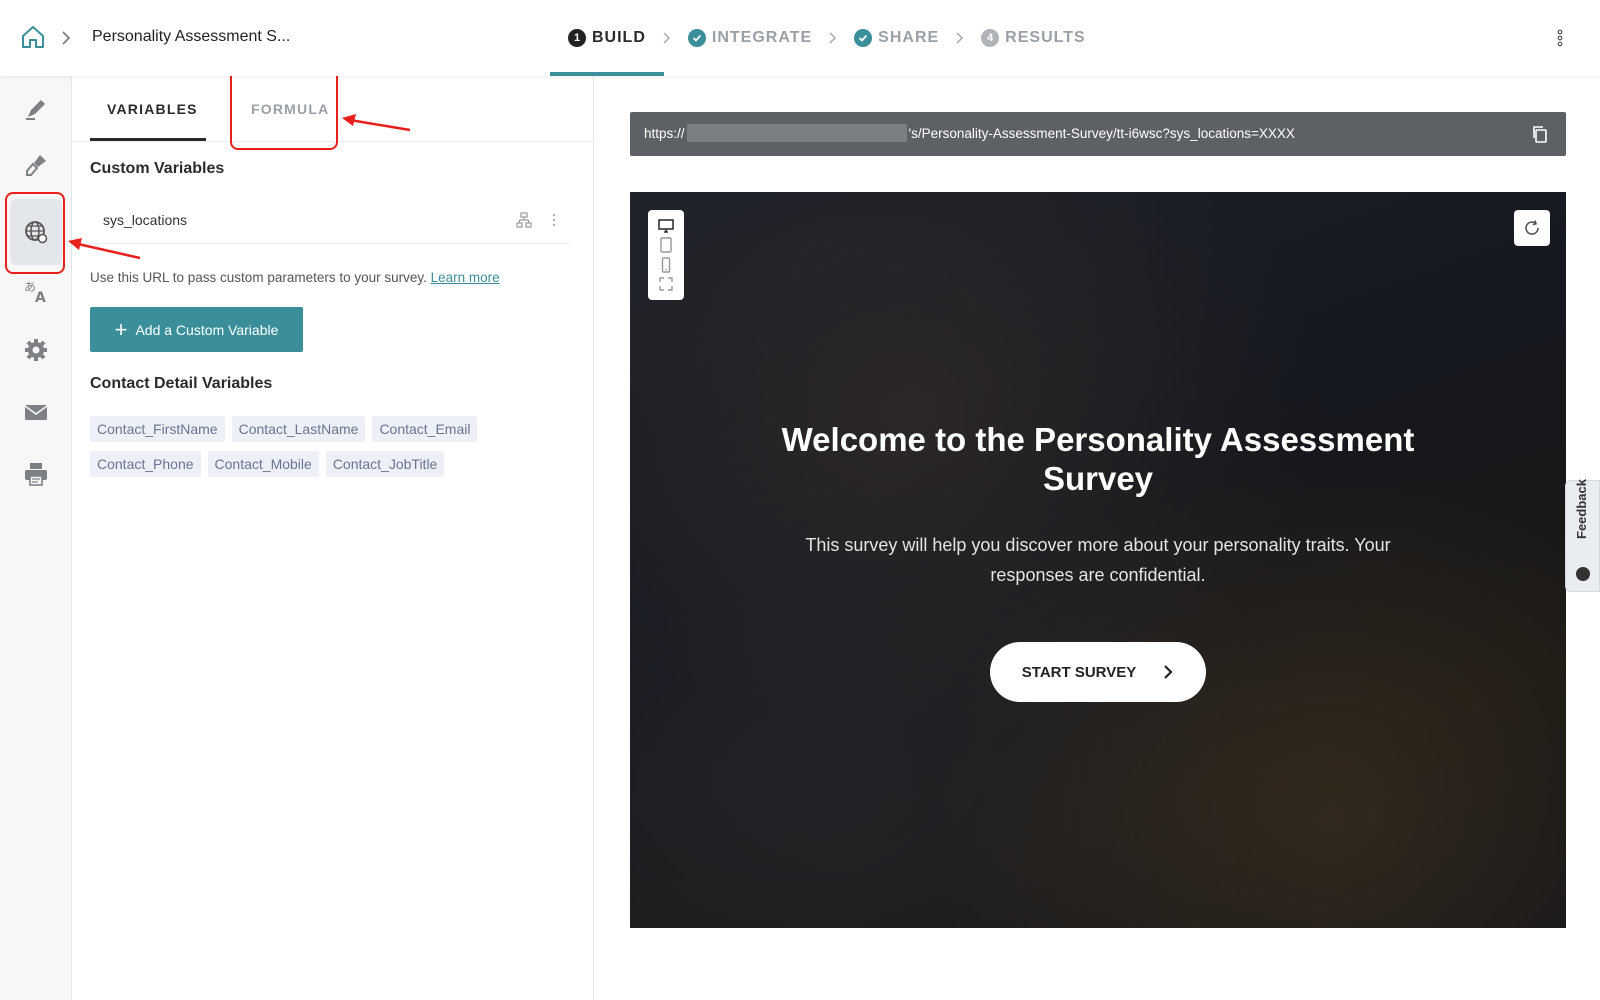  I want to click on print-icon, so click(36, 474).